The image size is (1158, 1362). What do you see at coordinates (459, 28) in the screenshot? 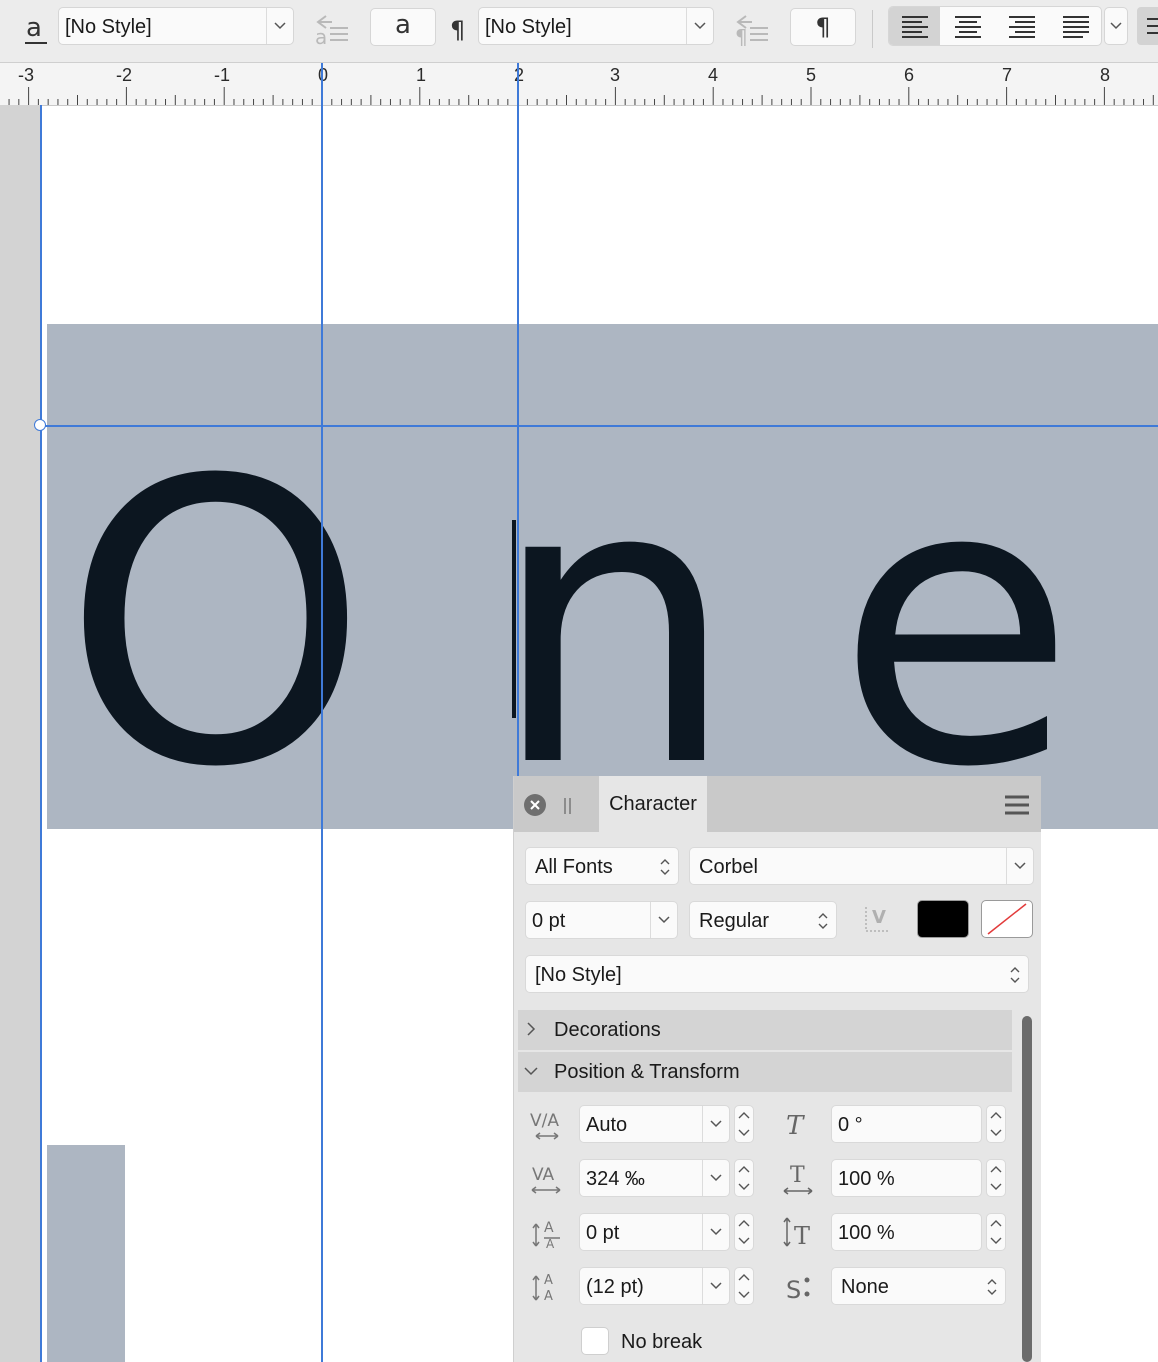
I see `paragraph-style-icon: ¶` at bounding box center [459, 28].